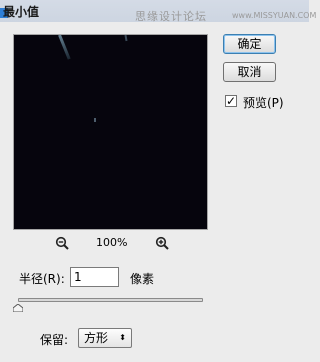 This screenshot has width=320, height=362. What do you see at coordinates (95, 120) in the screenshot?
I see `preview-speck` at bounding box center [95, 120].